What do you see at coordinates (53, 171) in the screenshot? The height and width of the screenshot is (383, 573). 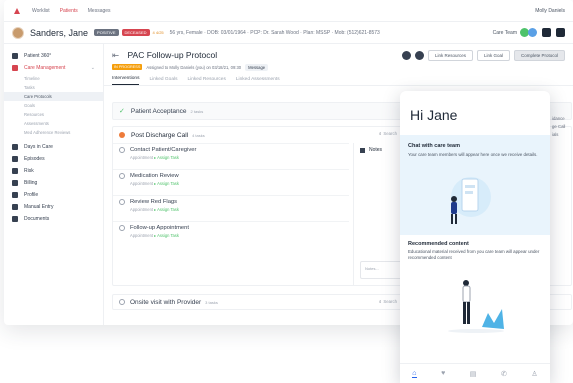 I see `sidebar-item-risk: Risk` at bounding box center [53, 171].